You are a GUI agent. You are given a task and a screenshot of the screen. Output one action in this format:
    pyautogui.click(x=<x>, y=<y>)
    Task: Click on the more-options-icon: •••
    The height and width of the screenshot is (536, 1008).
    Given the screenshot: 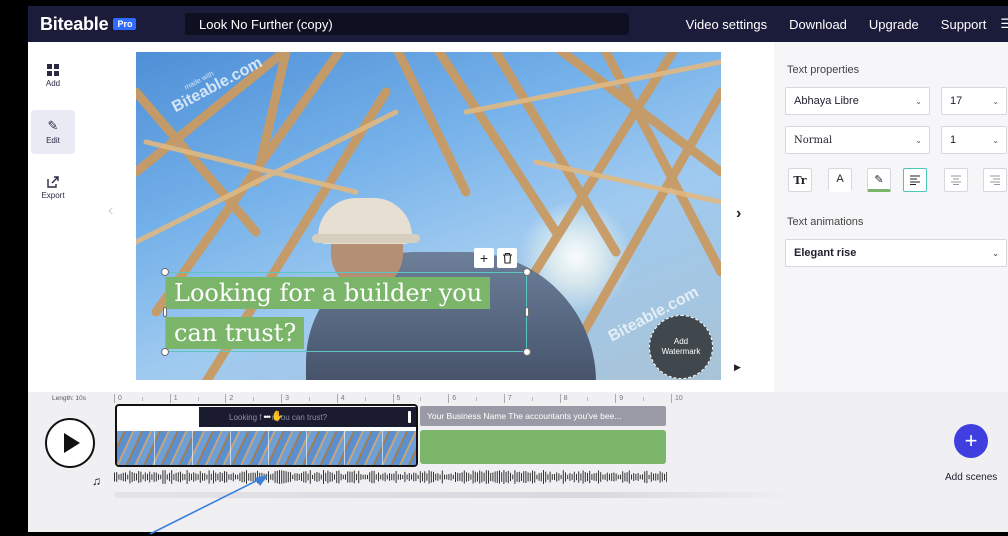 What is the action you would take?
    pyautogui.click(x=267, y=417)
    